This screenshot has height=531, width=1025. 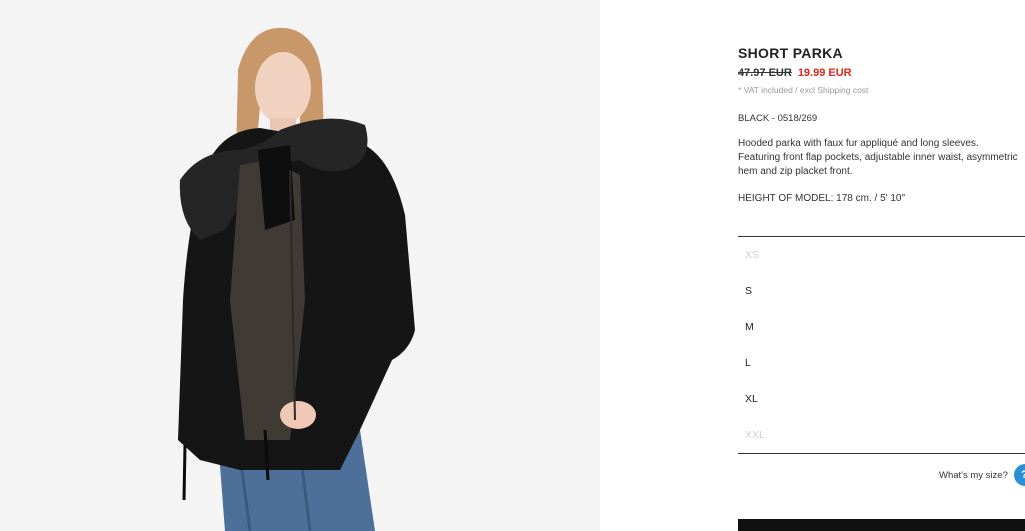 What do you see at coordinates (881, 399) in the screenshot?
I see `size-option-xl: XL` at bounding box center [881, 399].